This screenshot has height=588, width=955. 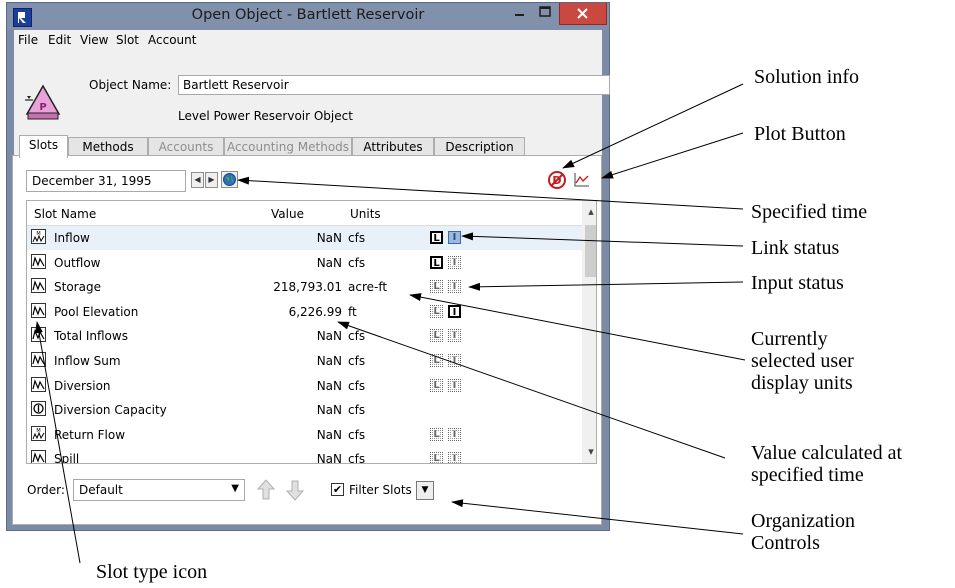 What do you see at coordinates (59, 40) in the screenshot?
I see `menu-edit: Edit` at bounding box center [59, 40].